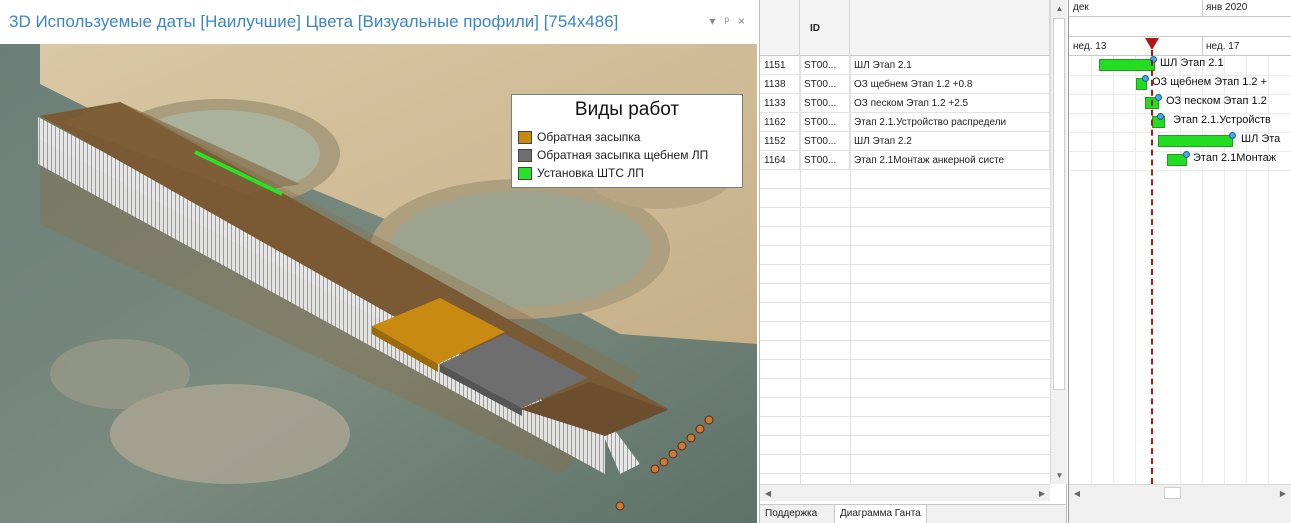 This screenshot has width=1291, height=523. I want to click on gantt-bar-label: ОЗ щебнем Этап 1.2 +, so click(1210, 82).